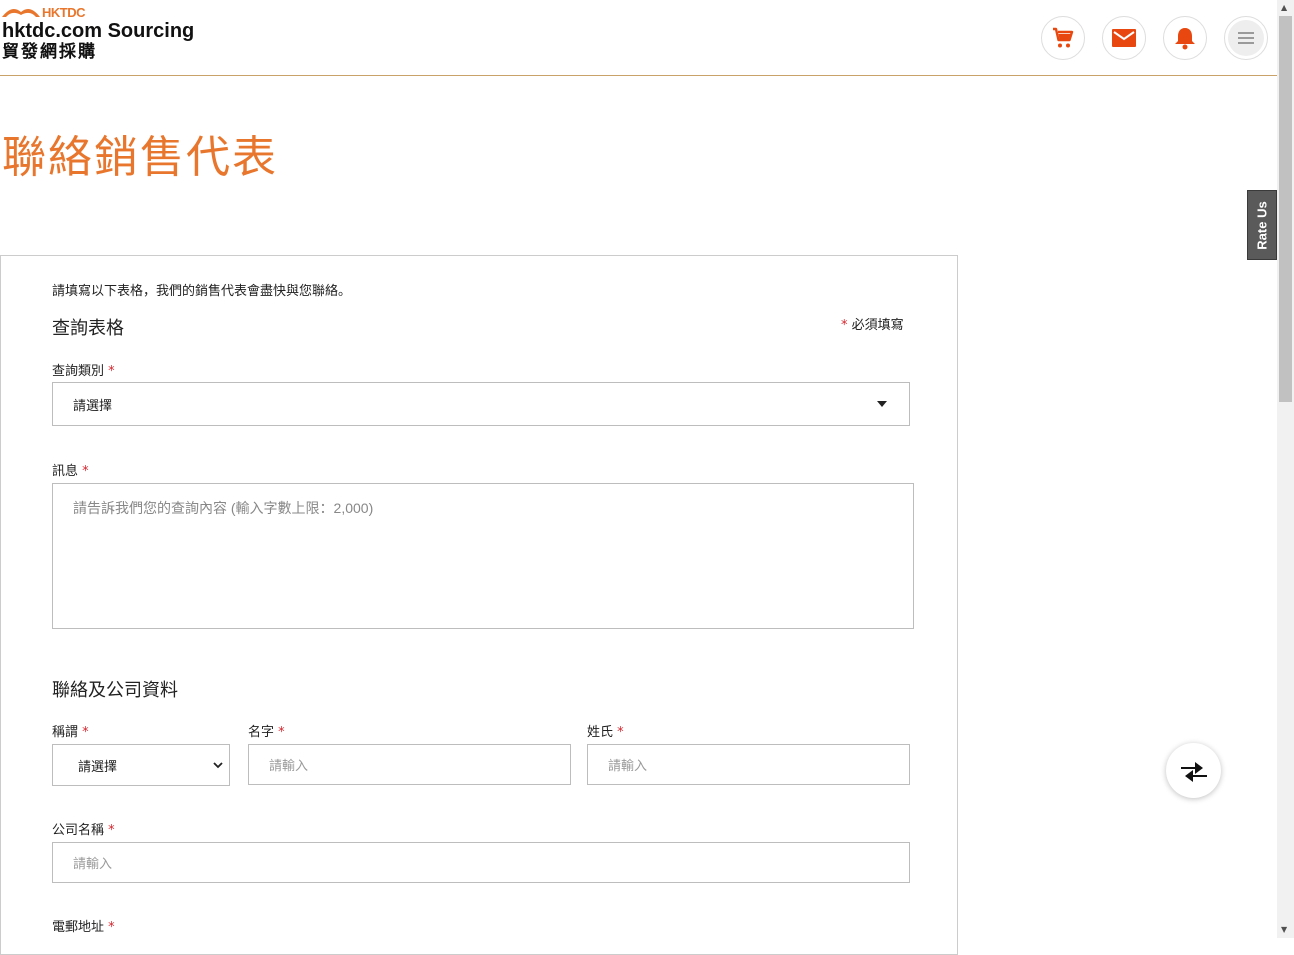  I want to click on scroll-up-arrow-icon: ▲, so click(1284, 8).